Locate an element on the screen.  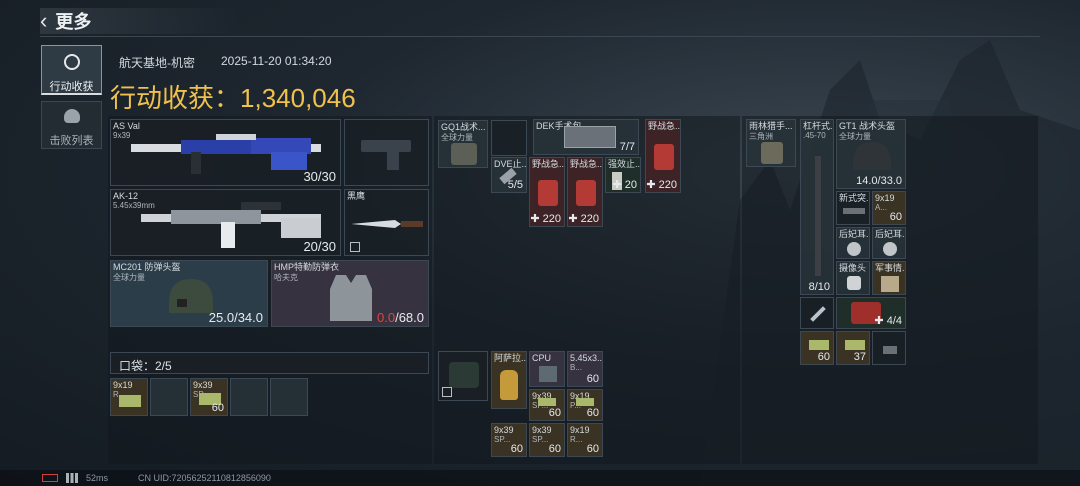
syringe-icon is located at coordinates (818, 314).